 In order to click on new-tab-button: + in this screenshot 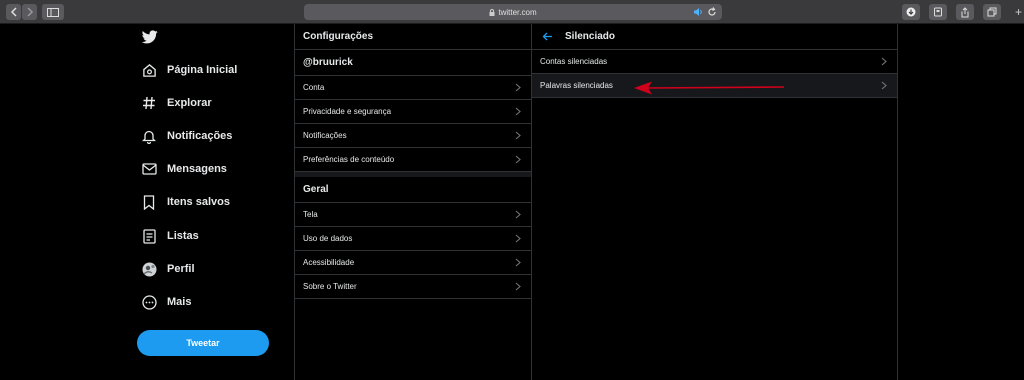, I will do `click(1018, 12)`.